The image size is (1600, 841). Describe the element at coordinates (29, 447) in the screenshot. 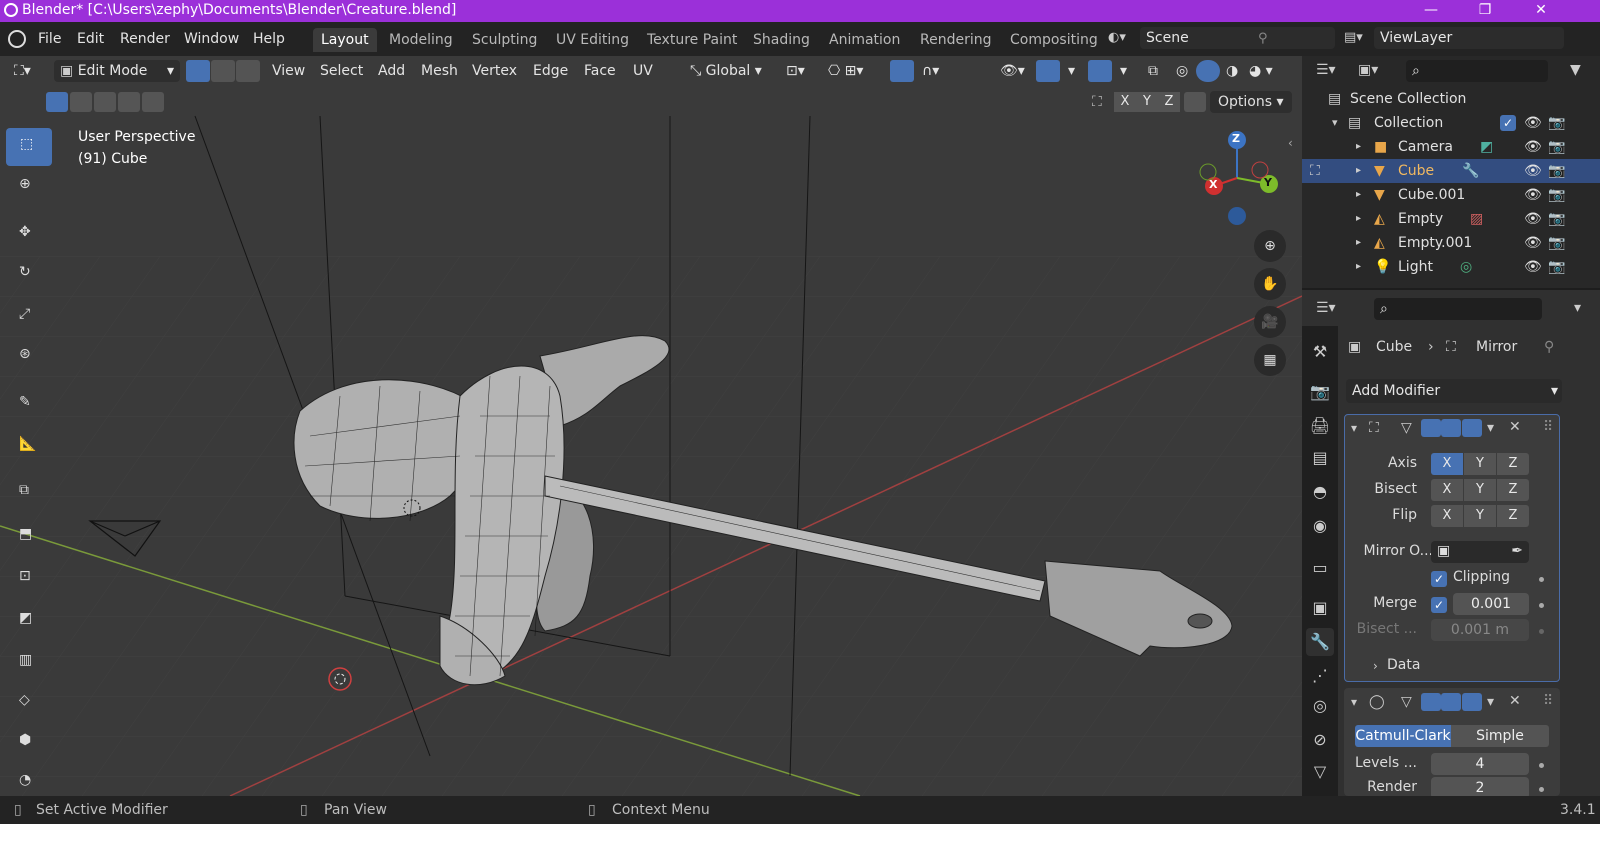

I see `measure-tool: 📐` at that location.